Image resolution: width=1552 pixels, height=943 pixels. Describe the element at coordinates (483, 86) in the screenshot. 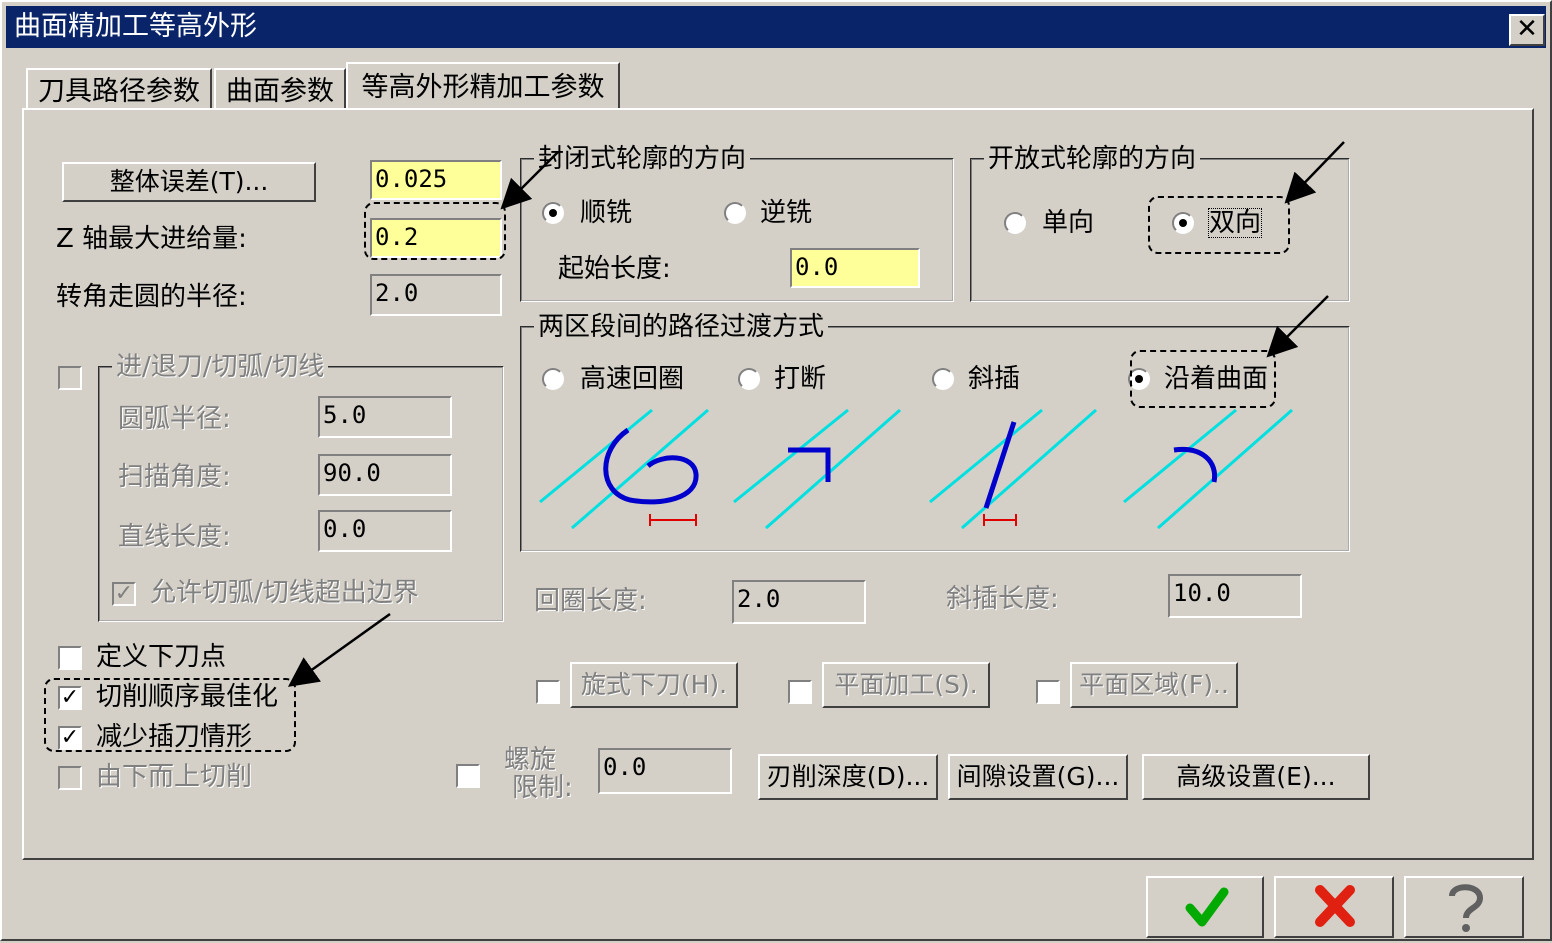

I see `tab-contour-finish-params: 等高外形精加工参数` at that location.